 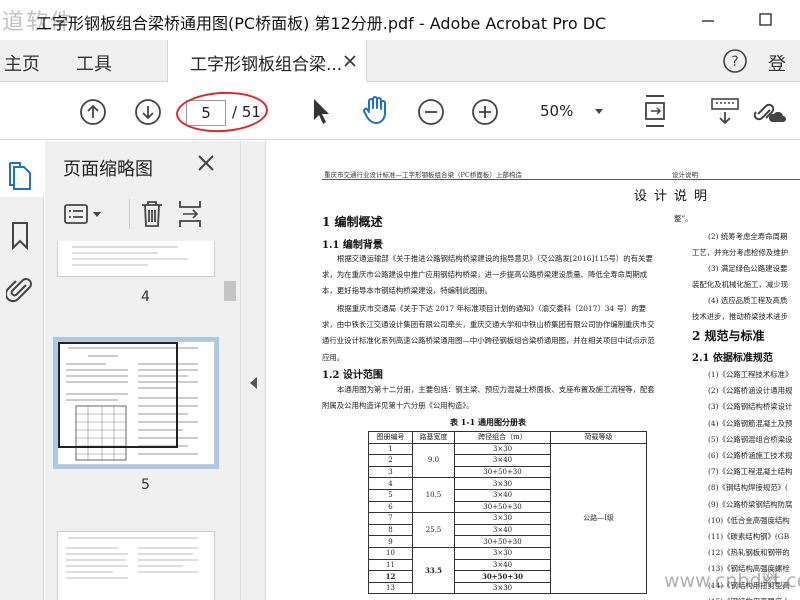 I want to click on link-cloud-icon, so click(x=769, y=112).